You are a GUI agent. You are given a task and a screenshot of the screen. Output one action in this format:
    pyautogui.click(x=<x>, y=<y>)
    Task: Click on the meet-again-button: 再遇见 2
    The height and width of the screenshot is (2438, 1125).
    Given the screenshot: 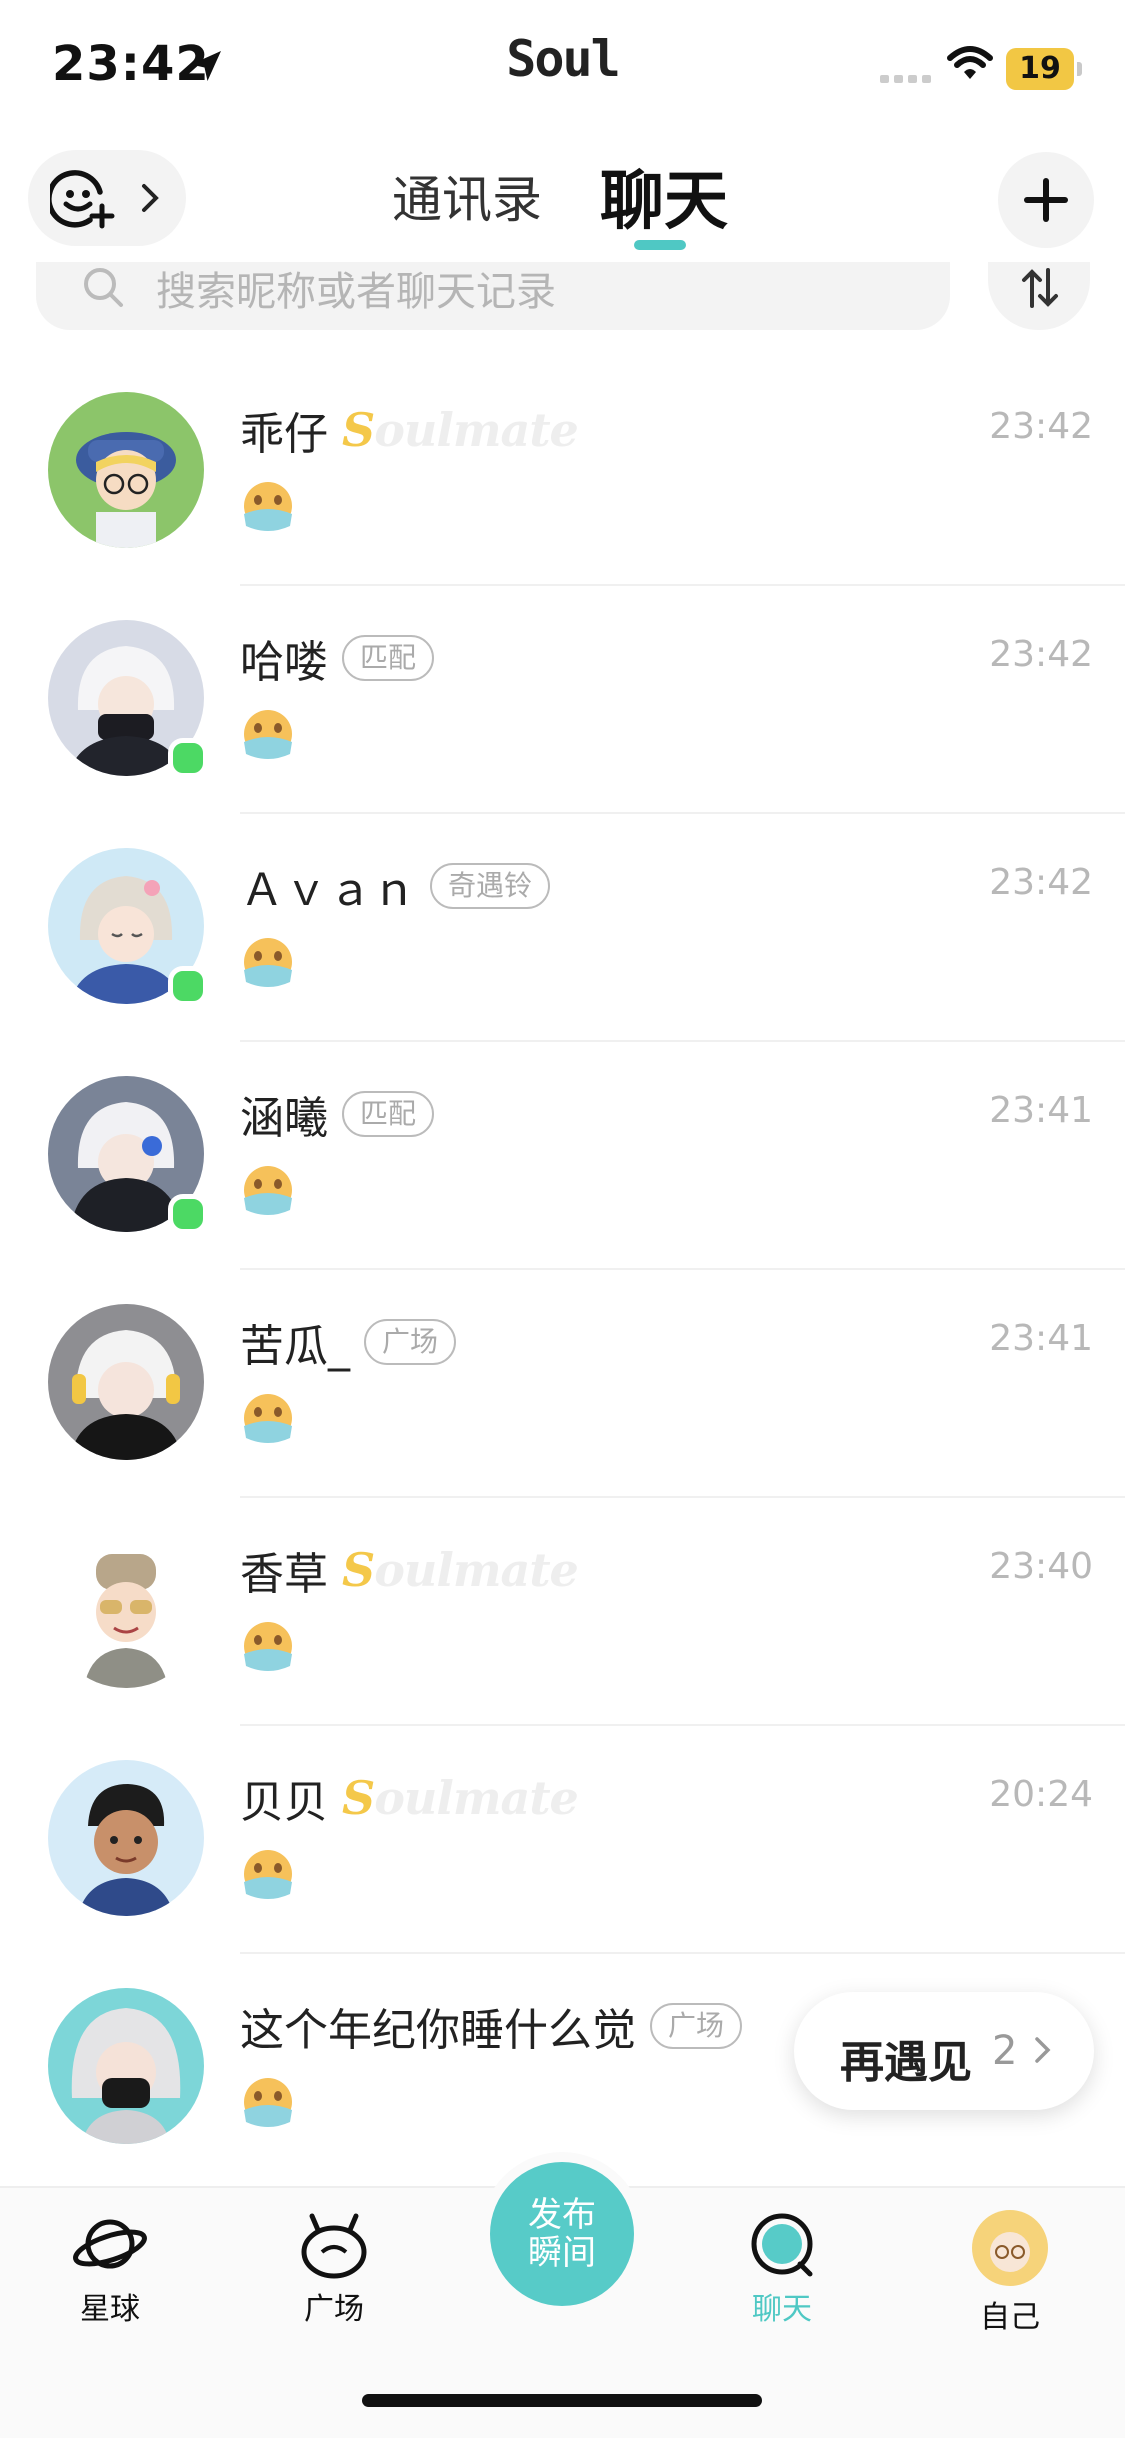 What is the action you would take?
    pyautogui.click(x=944, y=2051)
    